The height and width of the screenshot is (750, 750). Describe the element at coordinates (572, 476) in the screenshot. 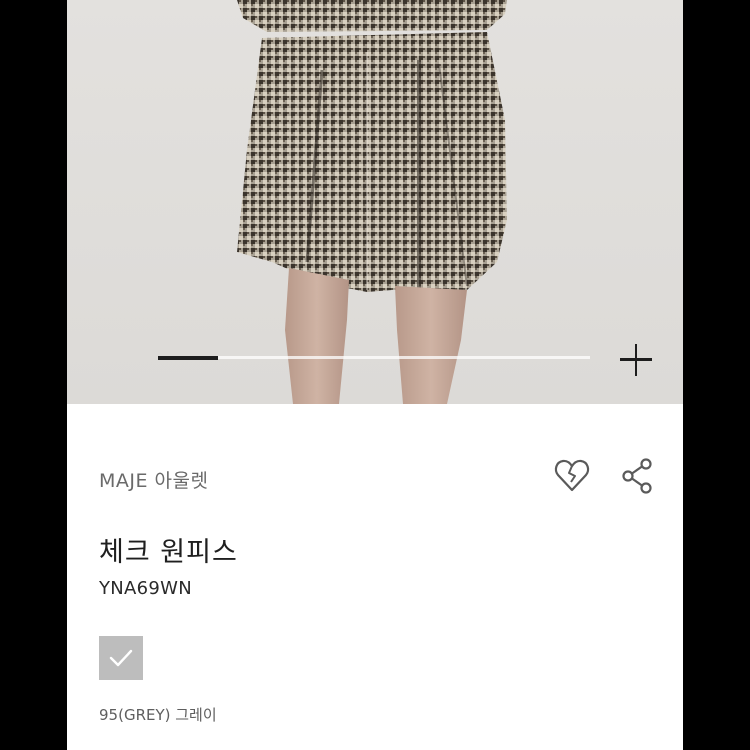

I see `heart-icon` at that location.